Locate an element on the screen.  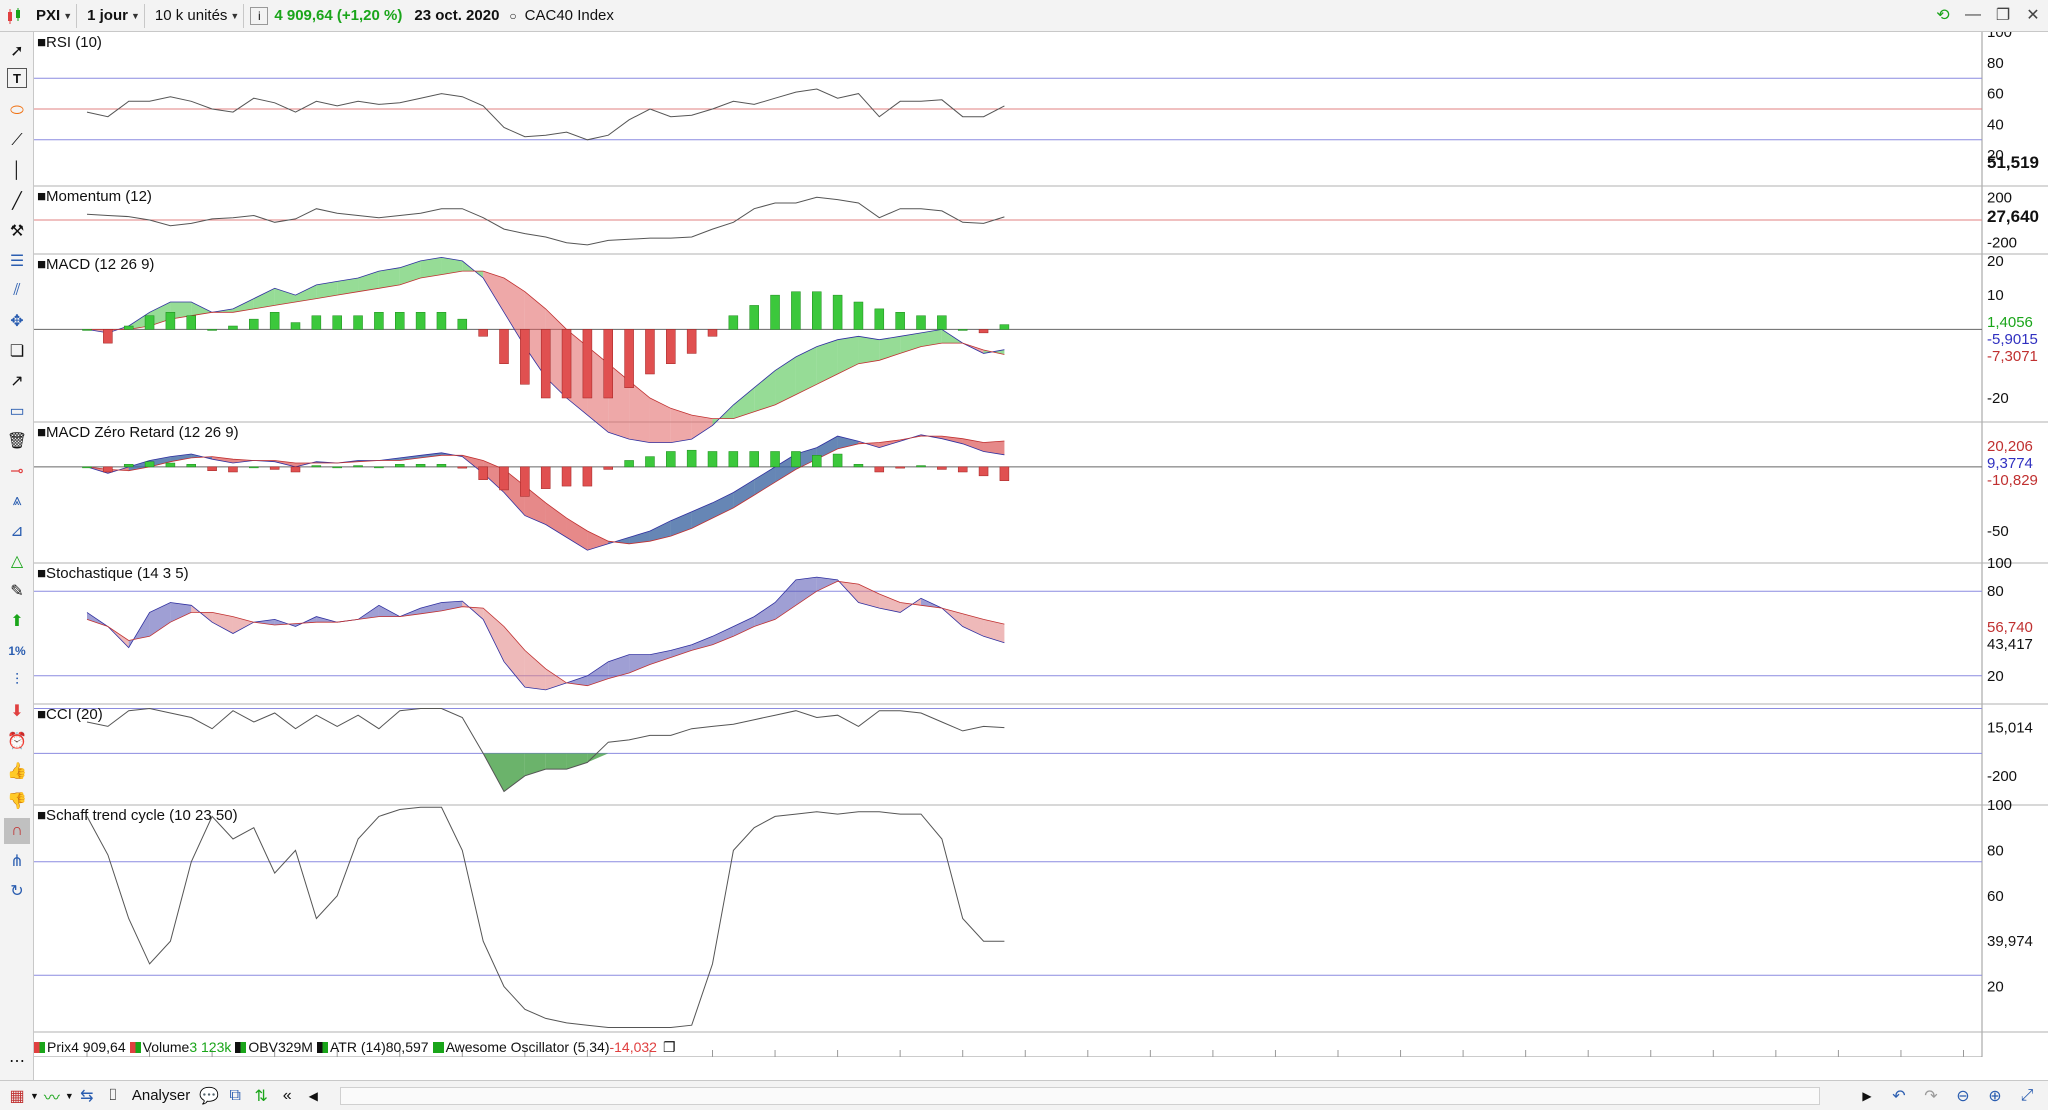
ellipse-icon: ⬭ is located at coordinates (17, 111).